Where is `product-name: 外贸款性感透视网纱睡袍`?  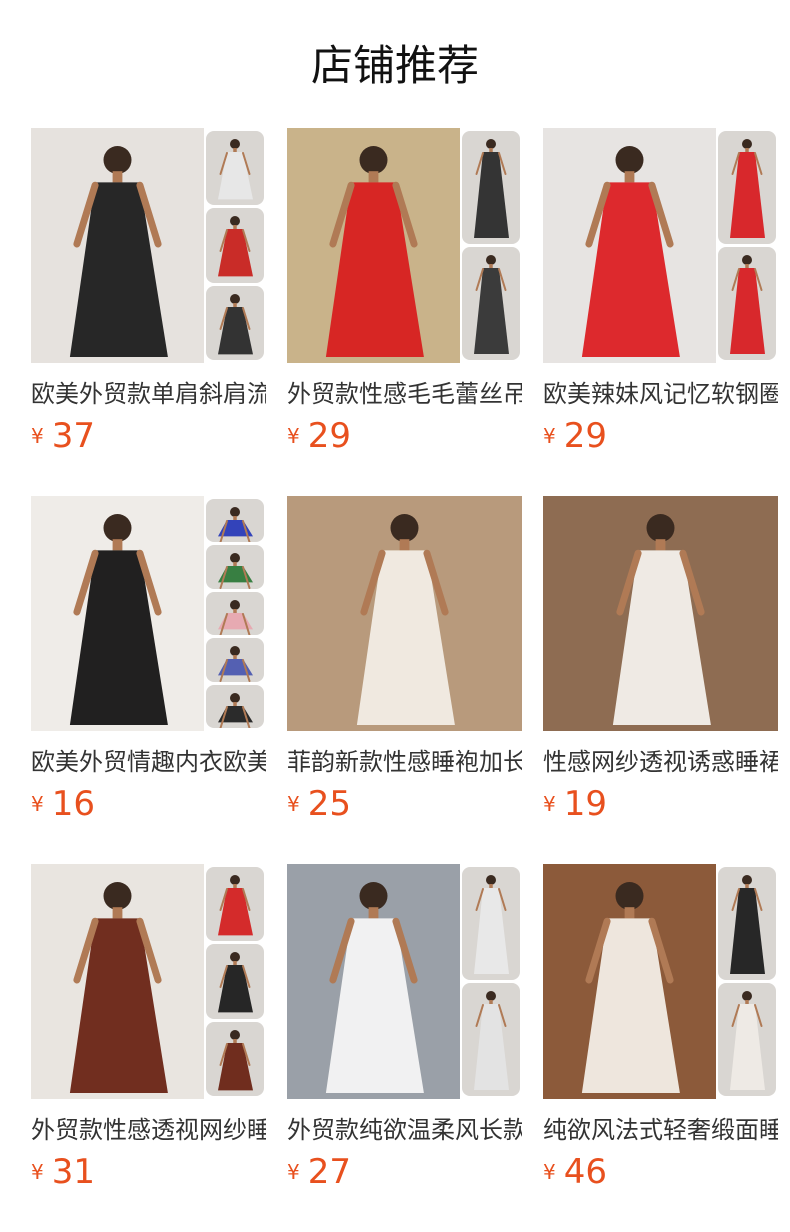 product-name: 外贸款性感透视网纱睡袍 is located at coordinates (148, 1130).